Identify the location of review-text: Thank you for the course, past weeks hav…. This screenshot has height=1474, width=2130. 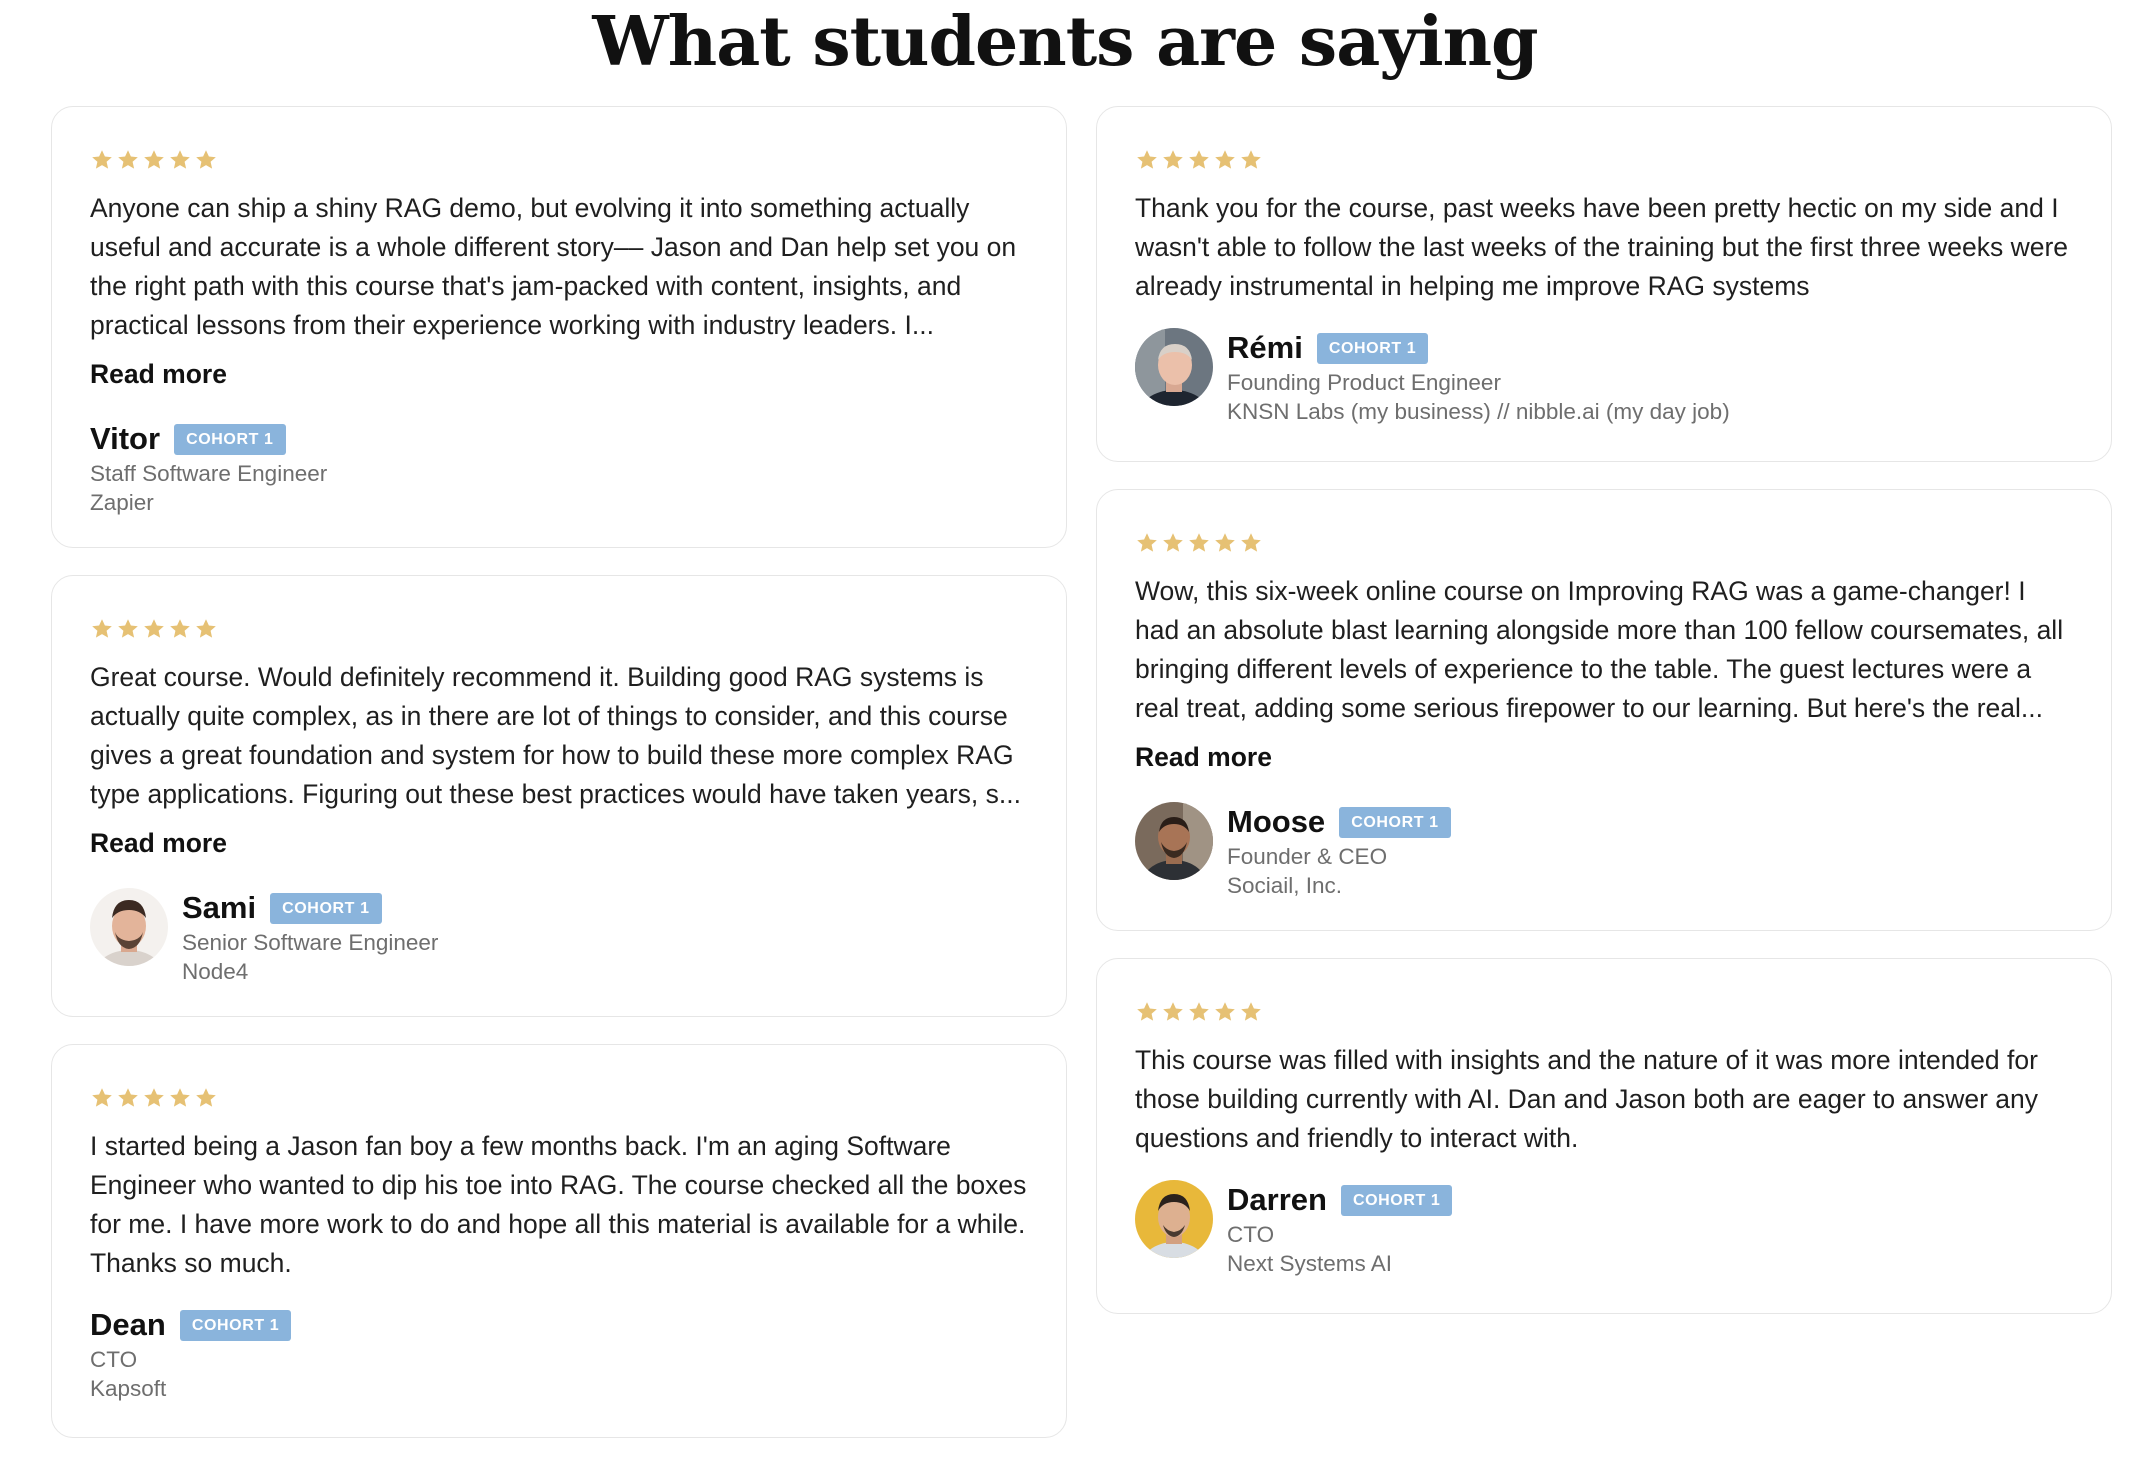
(1602, 247).